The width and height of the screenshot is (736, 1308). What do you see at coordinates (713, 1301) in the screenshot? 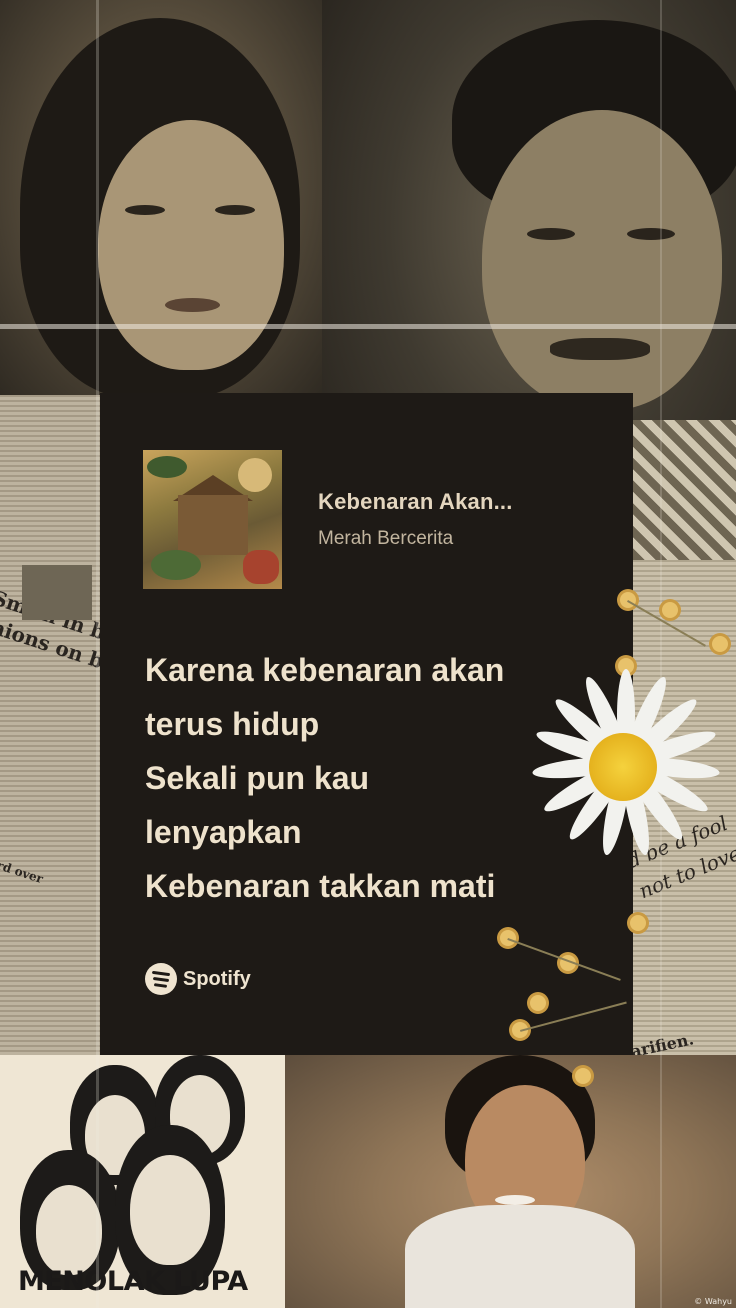
I see `photo-credit: © Wahyu` at bounding box center [713, 1301].